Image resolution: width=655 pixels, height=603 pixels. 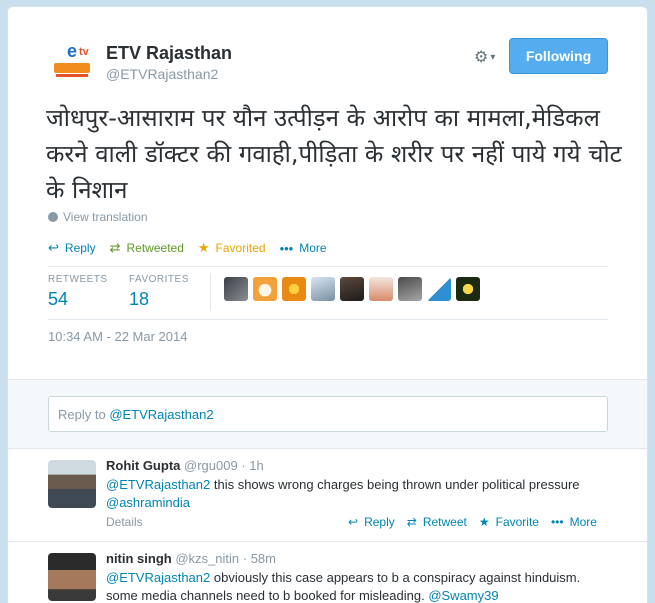 I want to click on reply-placeholder: Reply to, so click(x=84, y=414).